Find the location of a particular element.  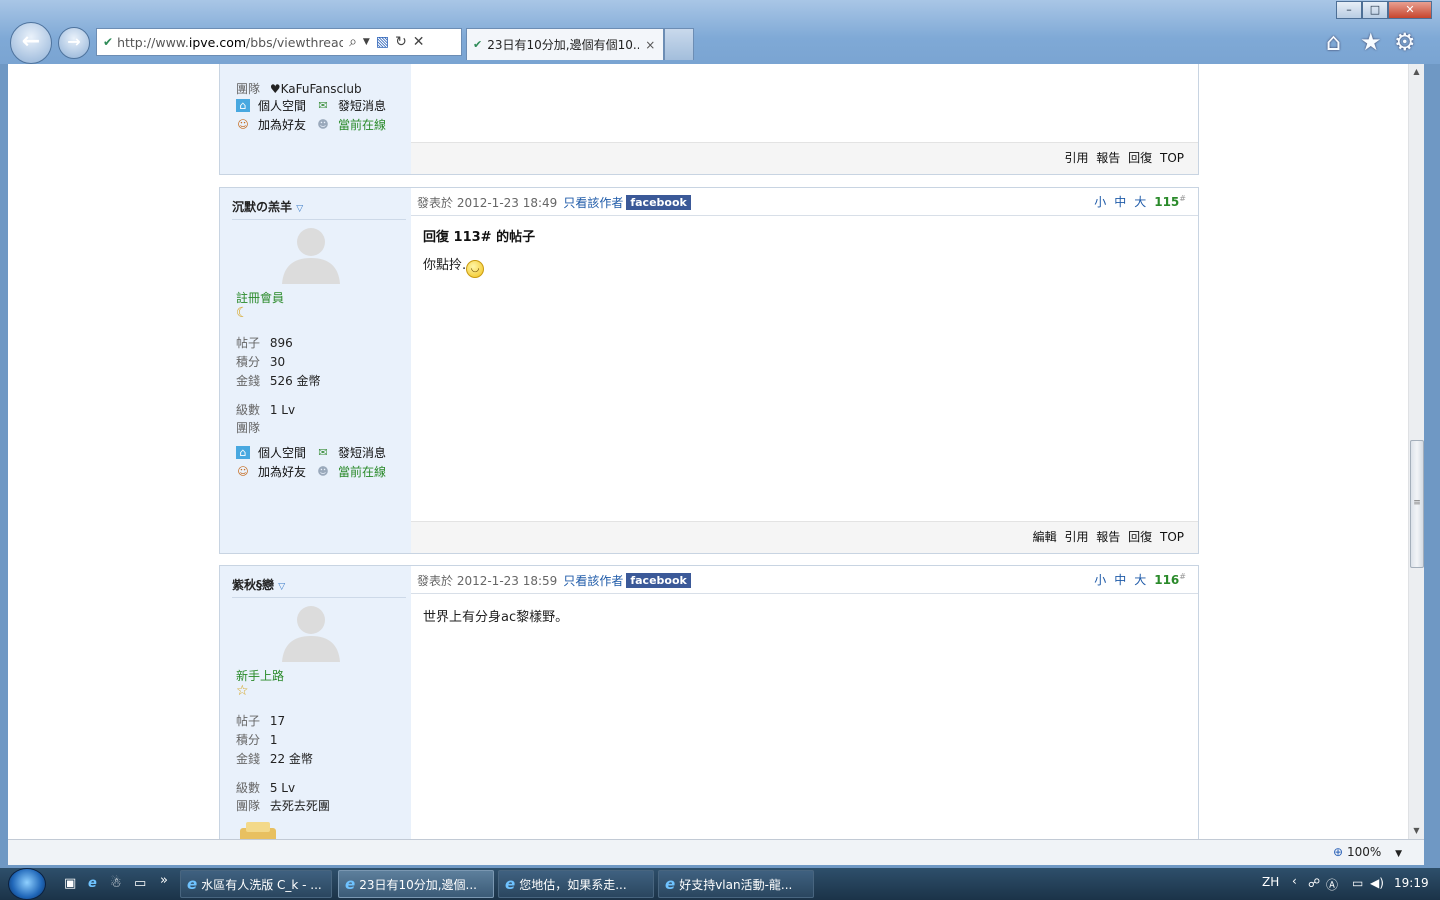

settings-gear-icon: ⚙ is located at coordinates (1405, 42).